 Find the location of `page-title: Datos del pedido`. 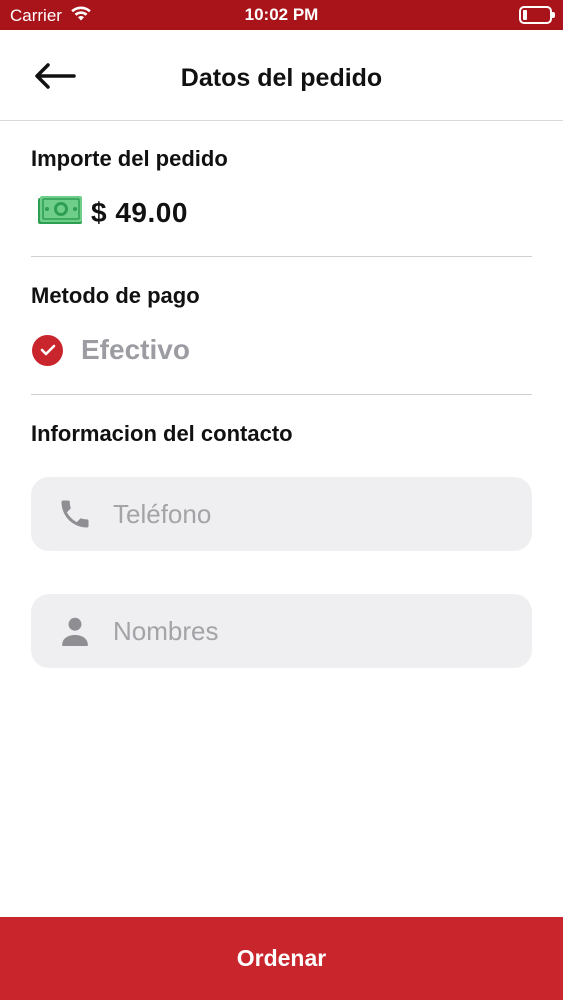

page-title: Datos del pedido is located at coordinates (281, 78).